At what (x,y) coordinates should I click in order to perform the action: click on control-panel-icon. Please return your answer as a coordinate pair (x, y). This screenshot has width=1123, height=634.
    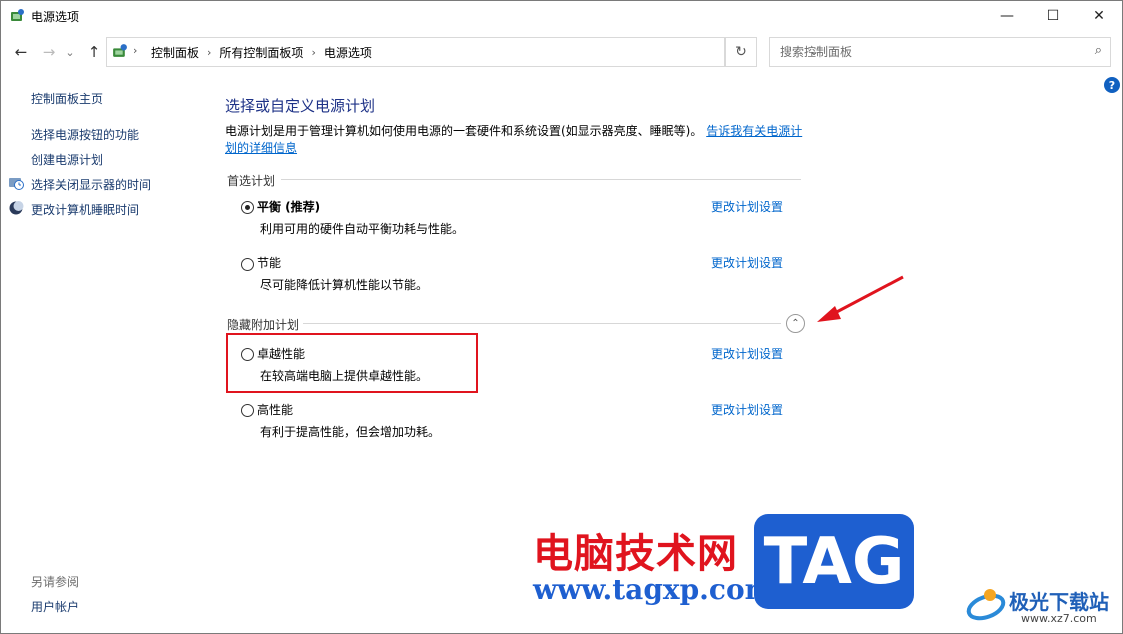
    Looking at the image, I should click on (120, 50).